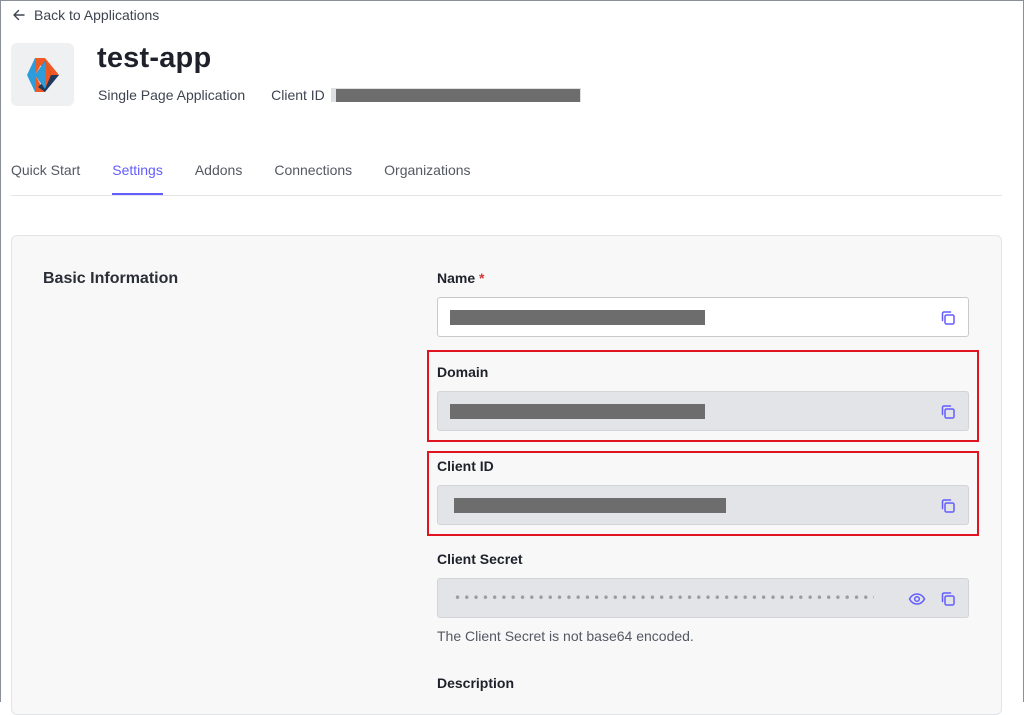 The width and height of the screenshot is (1024, 715). I want to click on client-secret-hint: The Client Secret is not base64 encoded., so click(565, 636).